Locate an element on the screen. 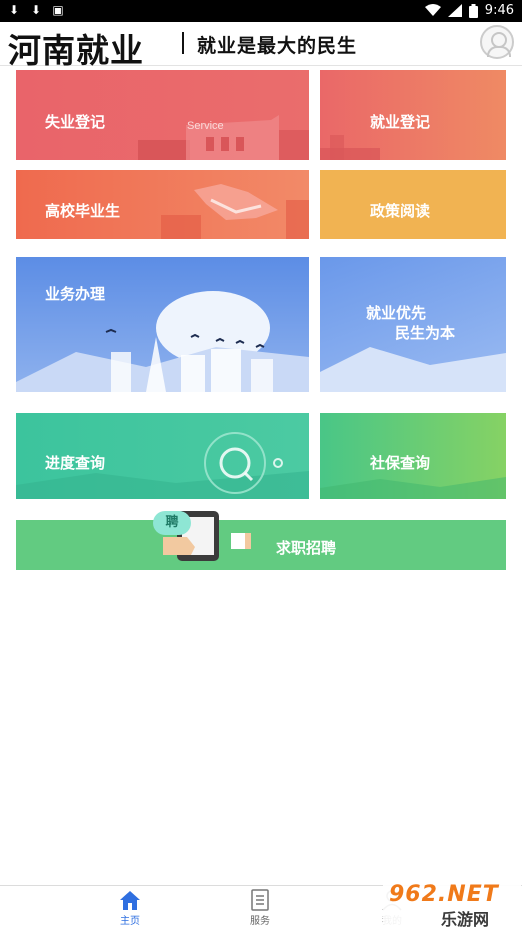 This screenshot has width=522, height=930. tile-employment-priority: 就业优先 民生为本 is located at coordinates (413, 324).